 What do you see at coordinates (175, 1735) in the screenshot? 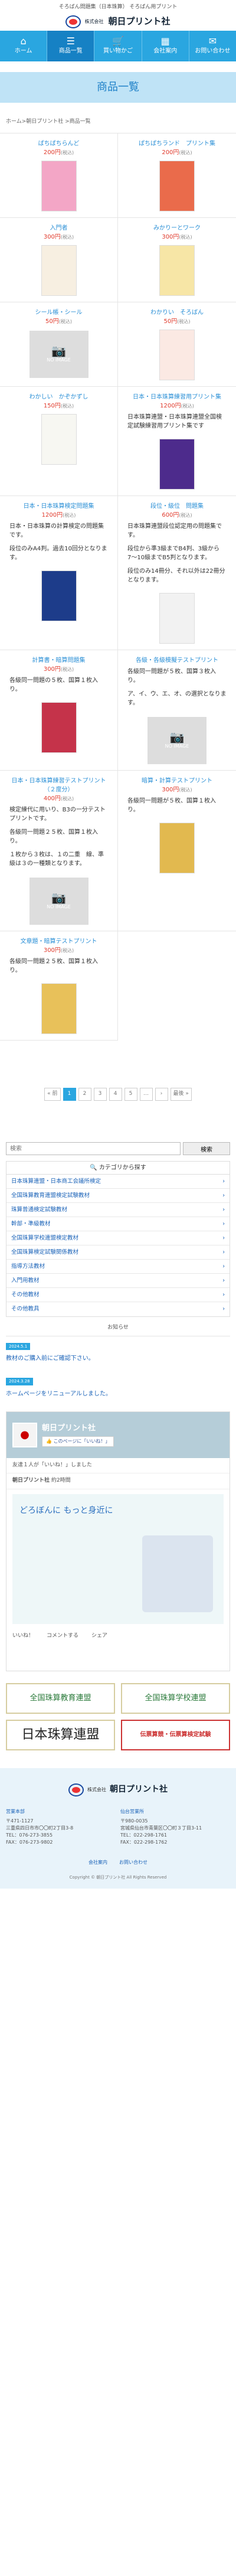
I see `banner-link: 伝票算競・伝票算検定試験` at bounding box center [175, 1735].